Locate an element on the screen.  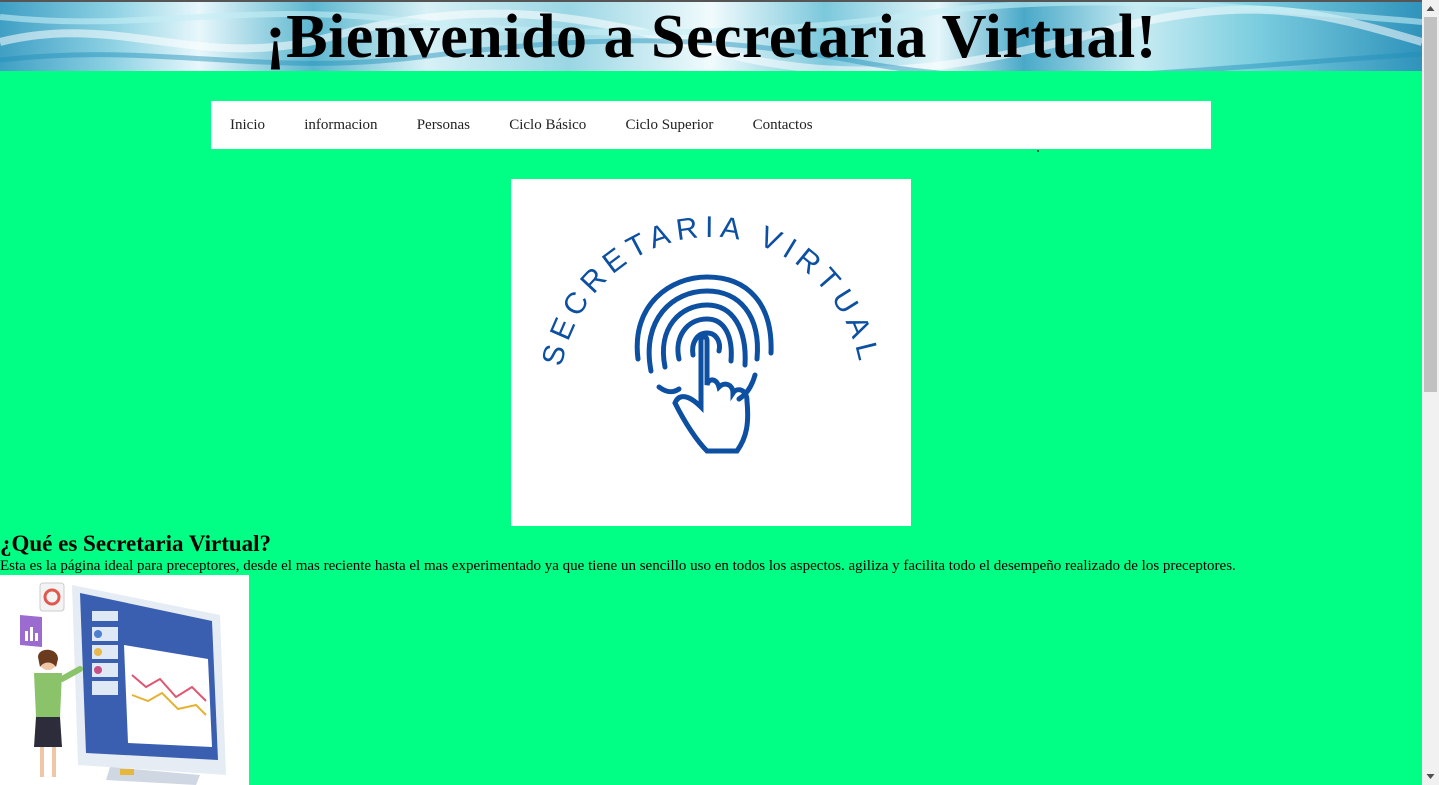
nav-item-personas: Personas is located at coordinates (443, 125).